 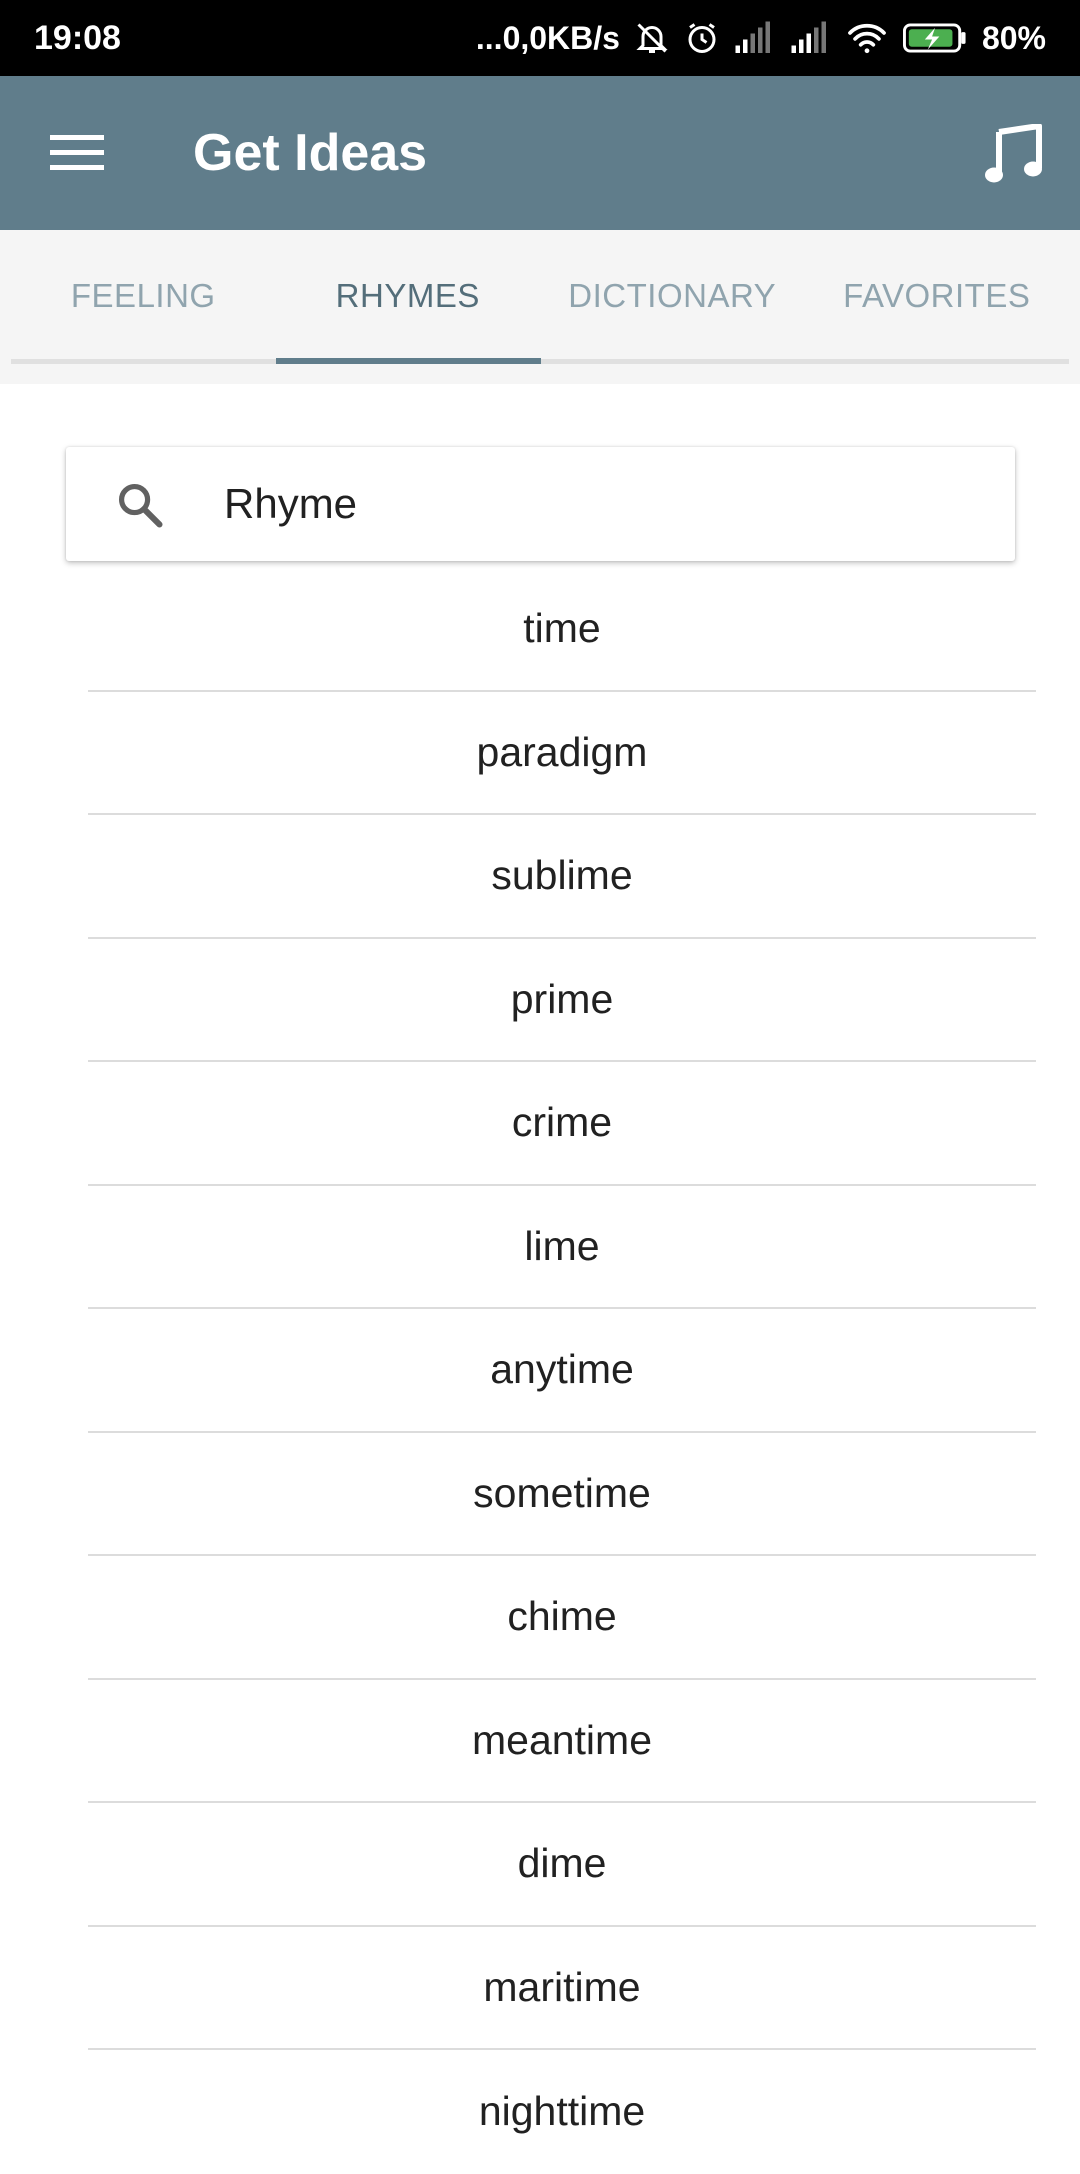 I want to click on list-item: dime, so click(x=562, y=1865).